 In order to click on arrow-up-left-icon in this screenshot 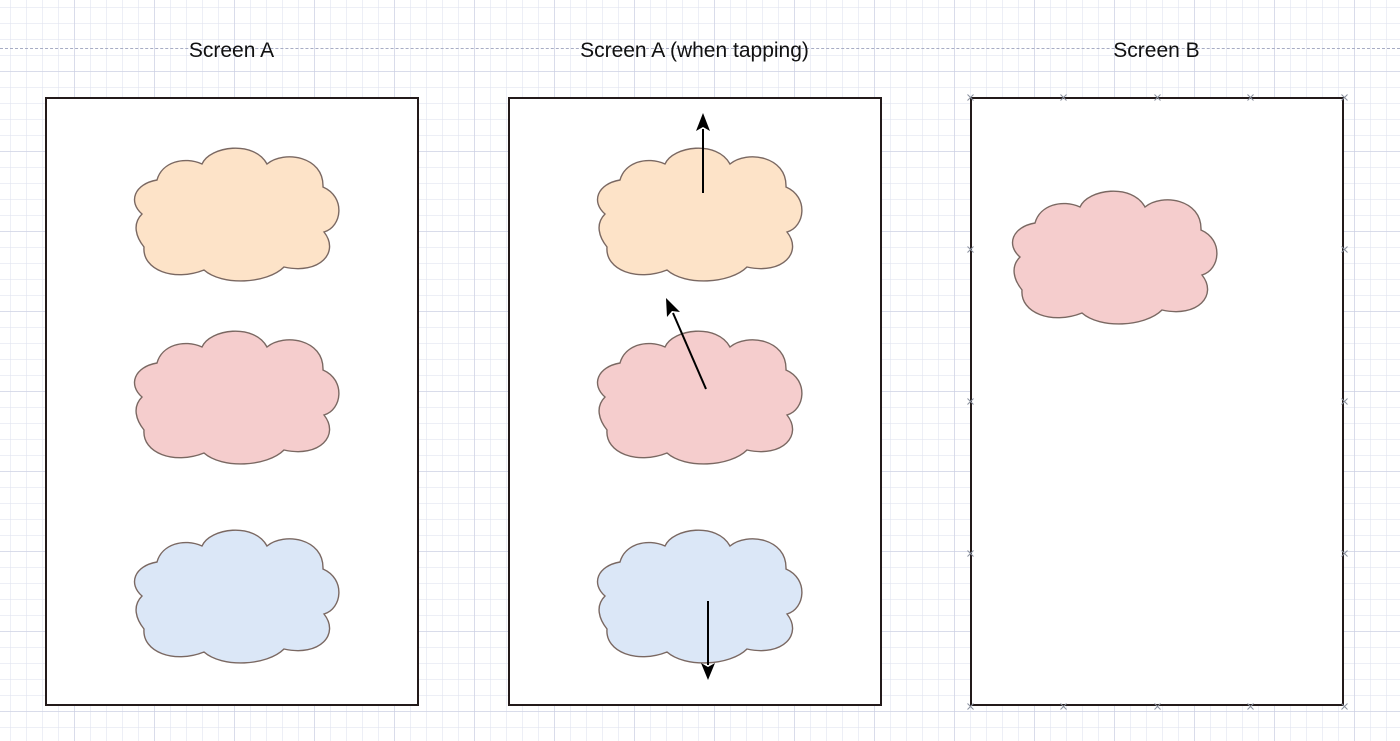, I will do `click(686, 344)`.